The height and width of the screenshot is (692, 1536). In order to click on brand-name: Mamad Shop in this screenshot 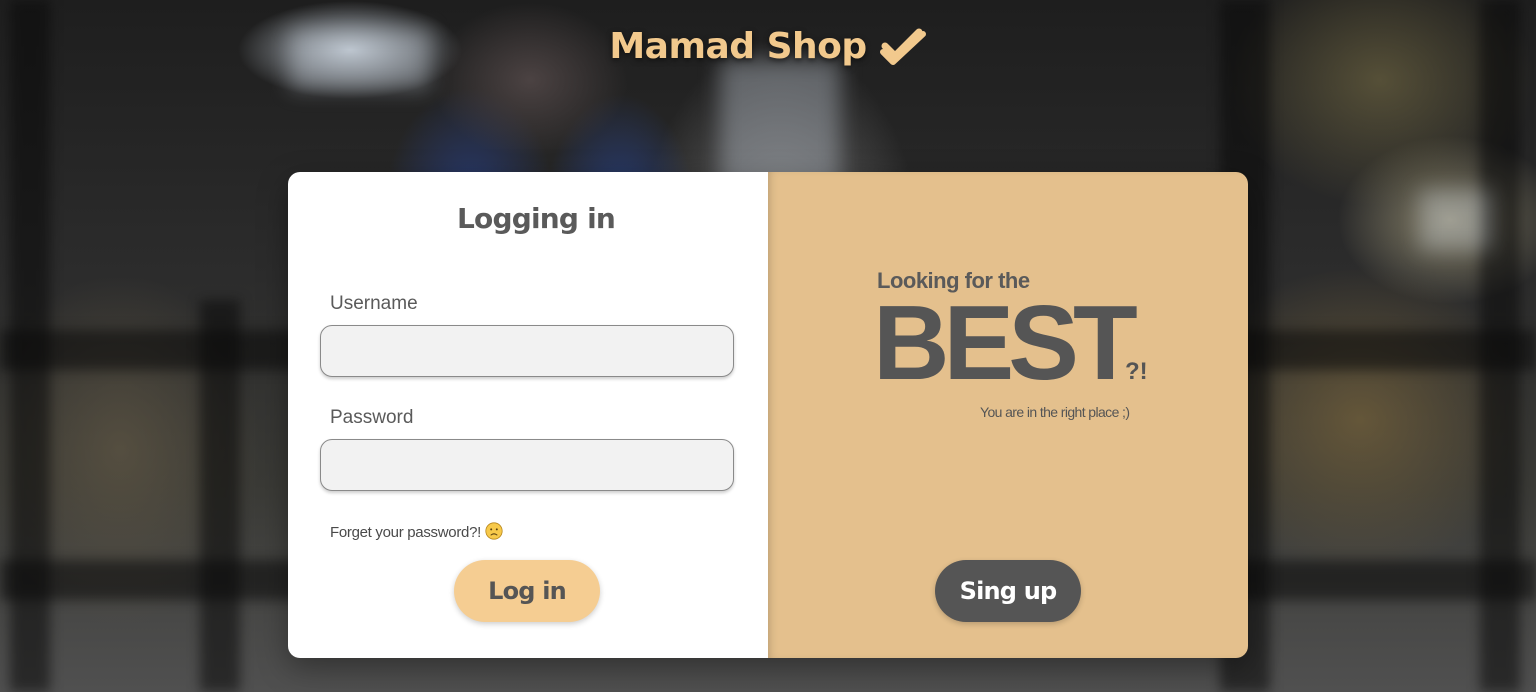, I will do `click(738, 46)`.